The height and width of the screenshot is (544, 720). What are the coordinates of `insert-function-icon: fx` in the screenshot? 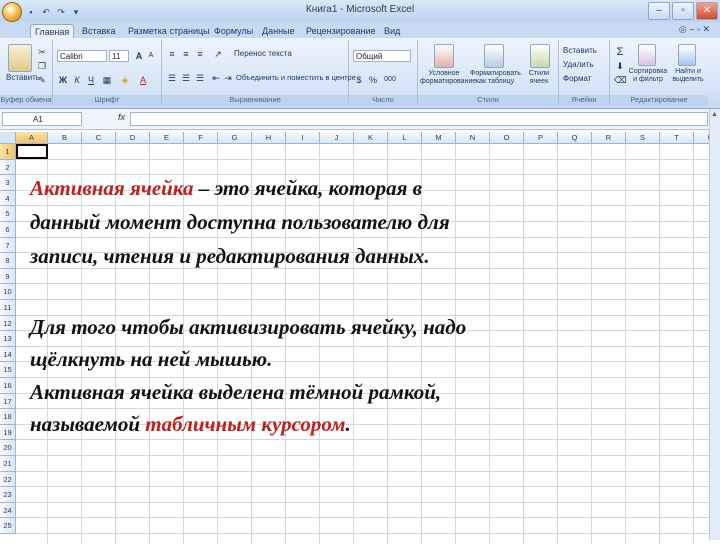 It's located at (121, 117).